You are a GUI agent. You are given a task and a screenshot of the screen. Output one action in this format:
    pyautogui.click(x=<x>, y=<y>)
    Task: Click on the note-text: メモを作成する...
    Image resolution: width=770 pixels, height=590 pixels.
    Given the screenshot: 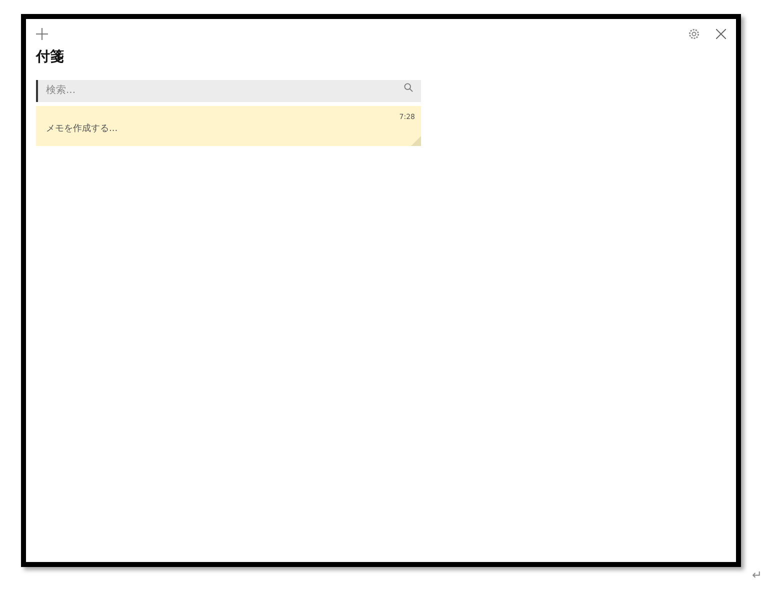 What is the action you would take?
    pyautogui.click(x=82, y=129)
    